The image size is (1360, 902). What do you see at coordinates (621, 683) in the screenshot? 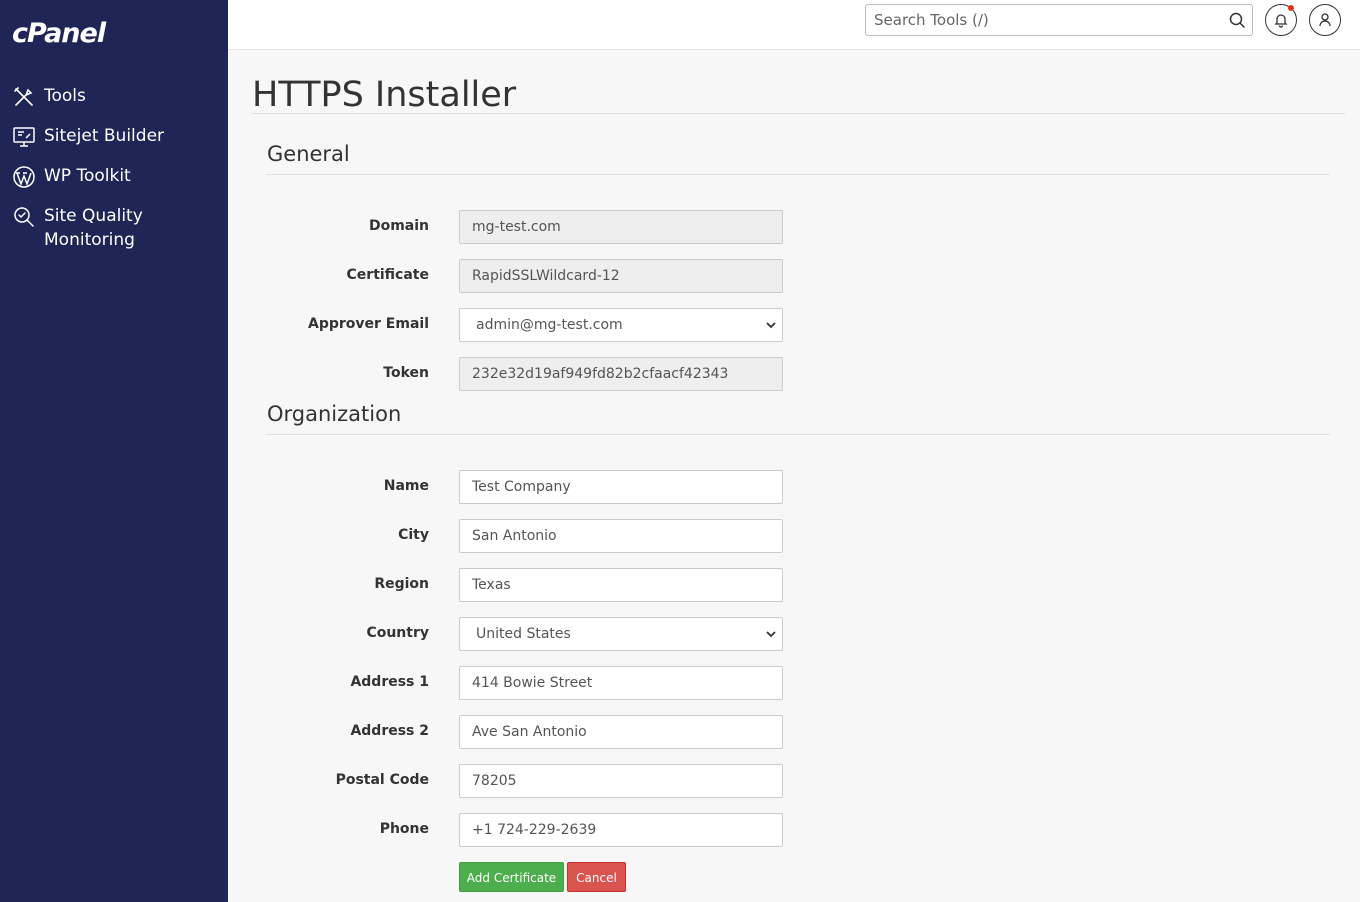
I see `address1-input: 414 Bowie Street` at bounding box center [621, 683].